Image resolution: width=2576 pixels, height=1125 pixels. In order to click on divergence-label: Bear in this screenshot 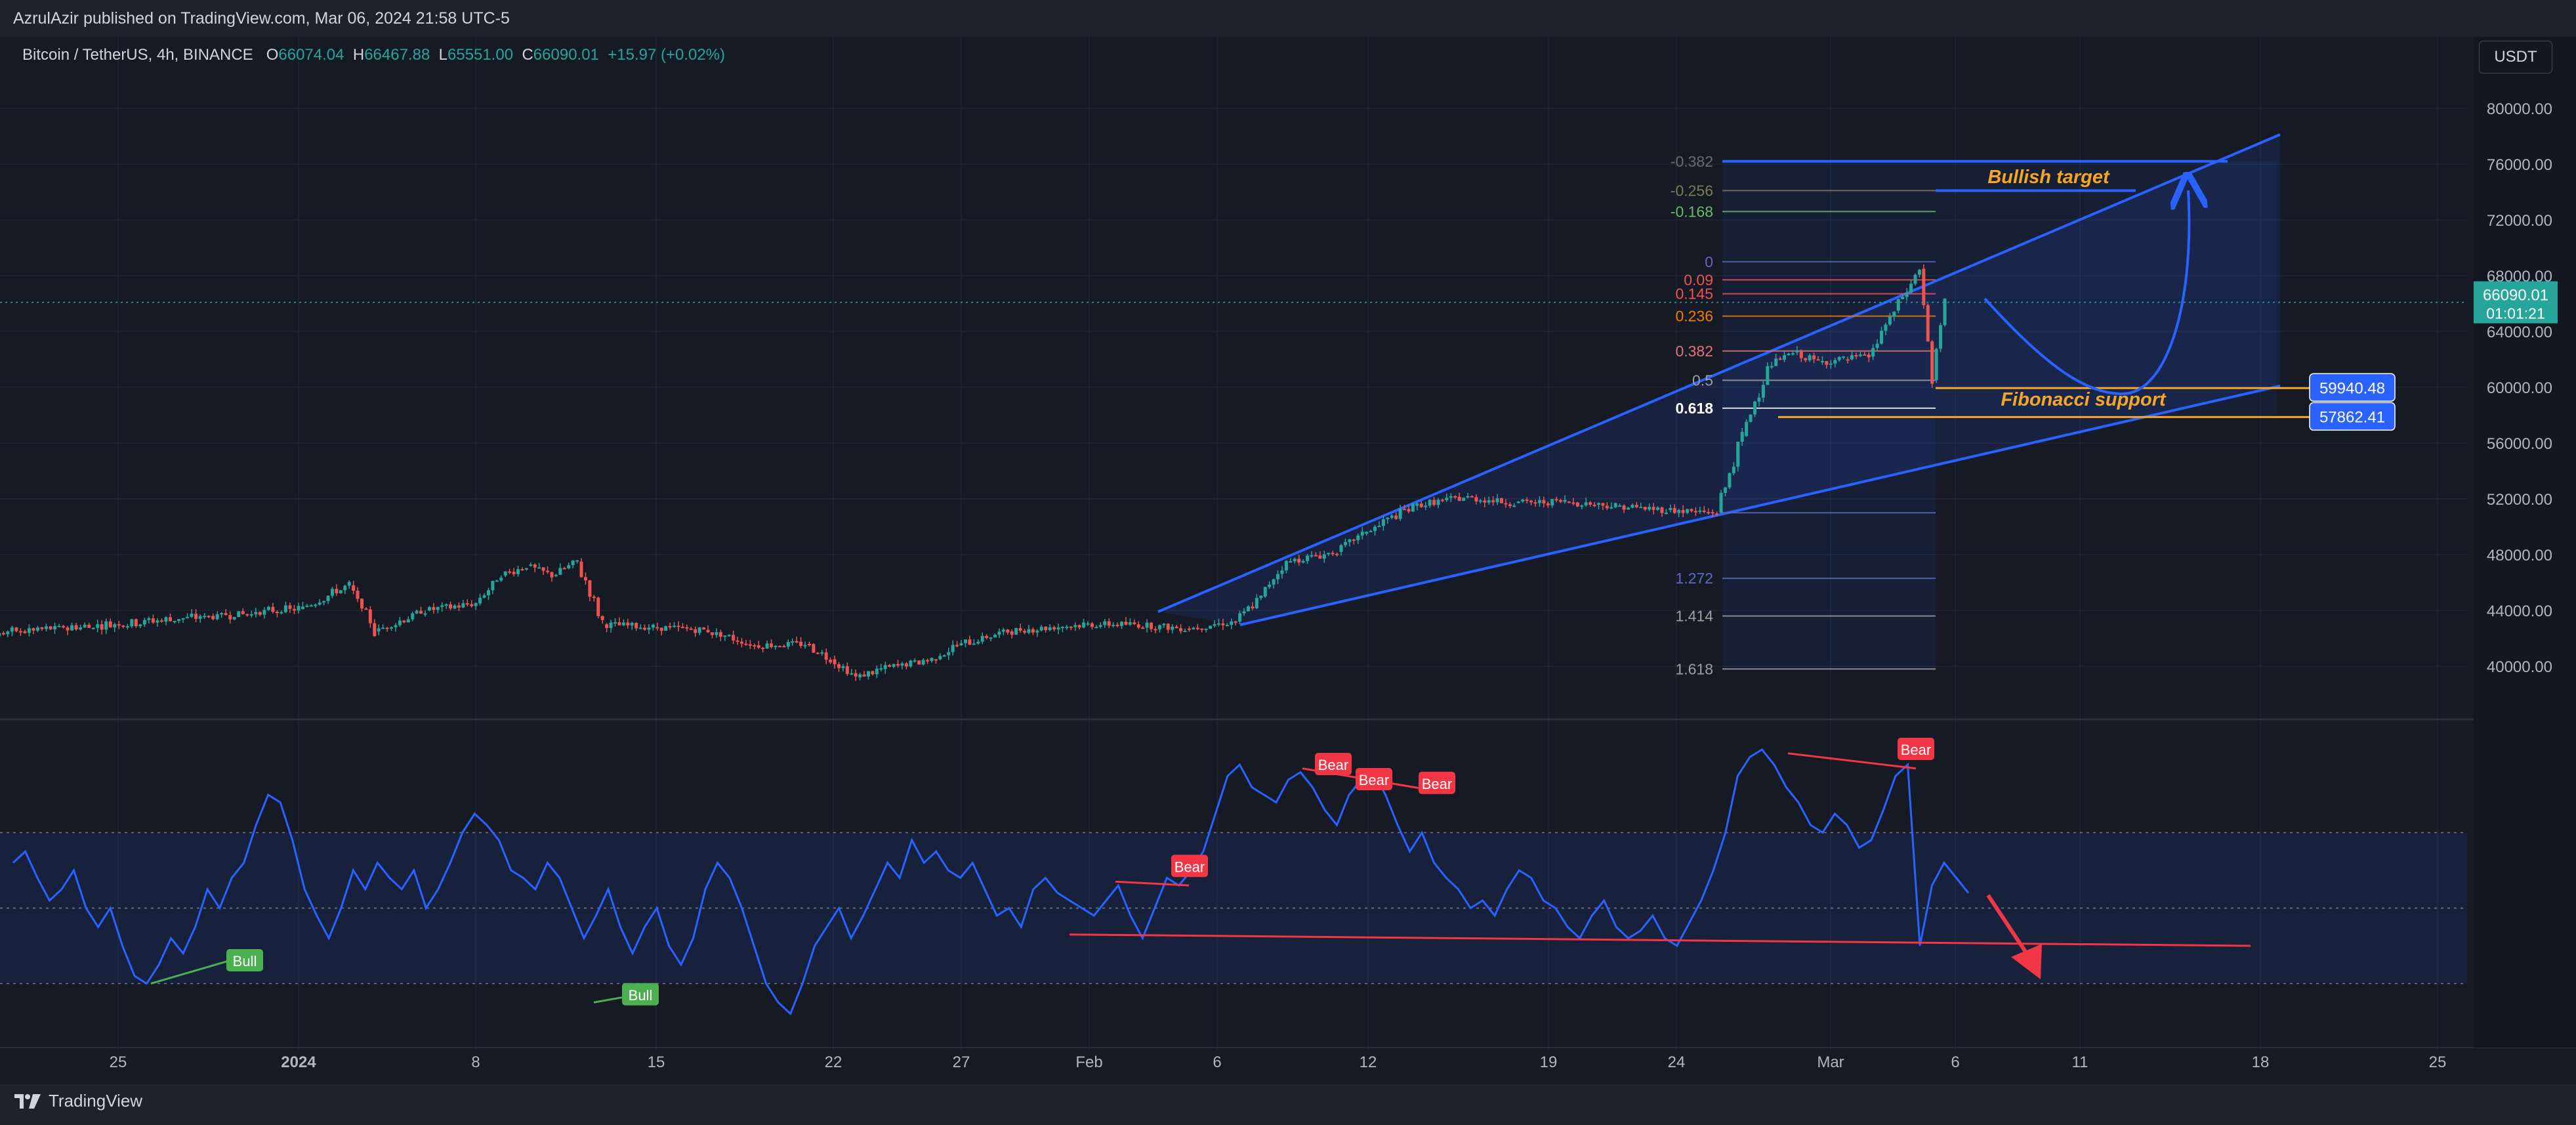, I will do `click(1916, 750)`.